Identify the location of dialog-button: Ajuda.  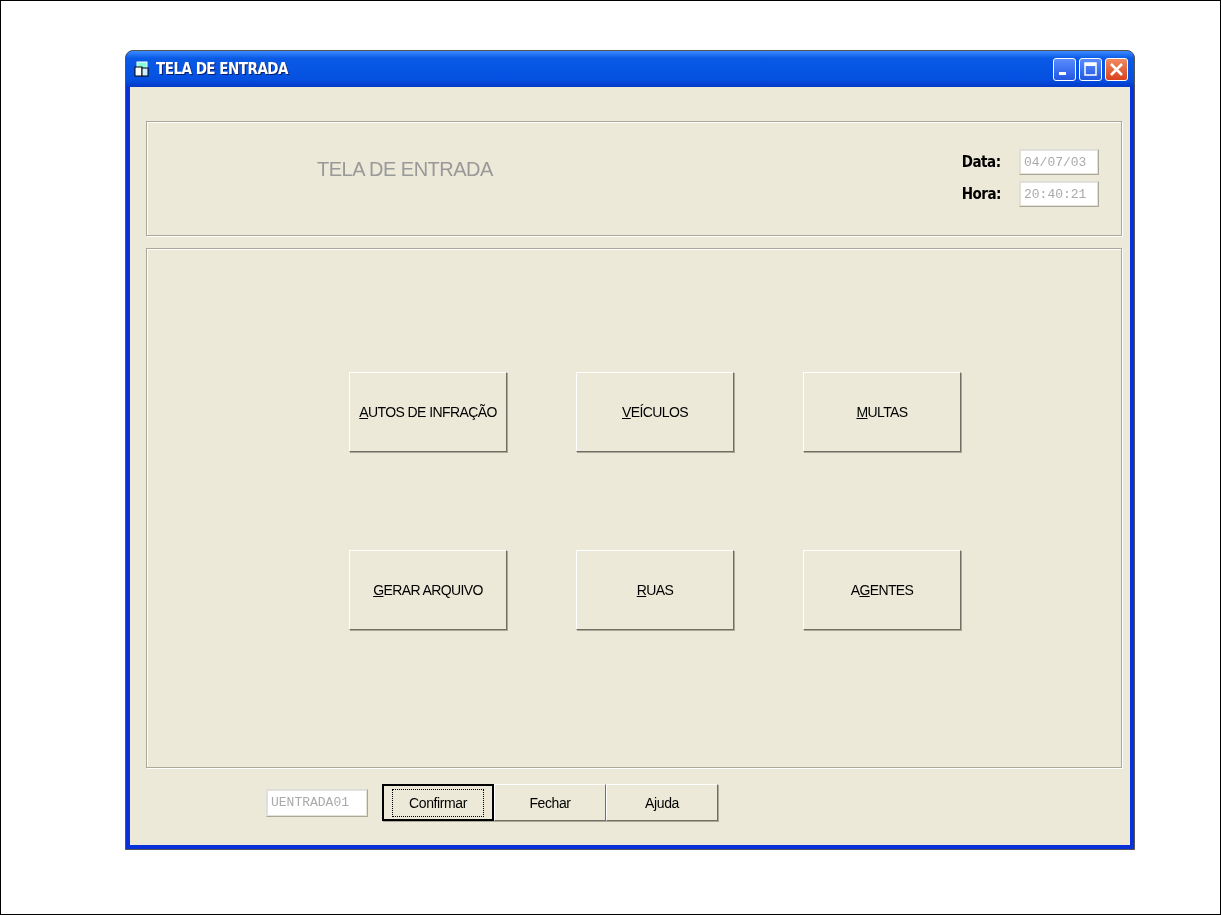
(662, 802).